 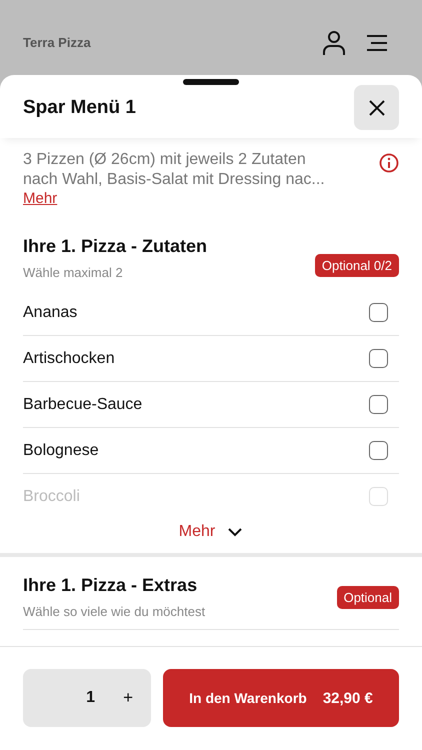 What do you see at coordinates (50, 313) in the screenshot?
I see `option-label: Ananas` at bounding box center [50, 313].